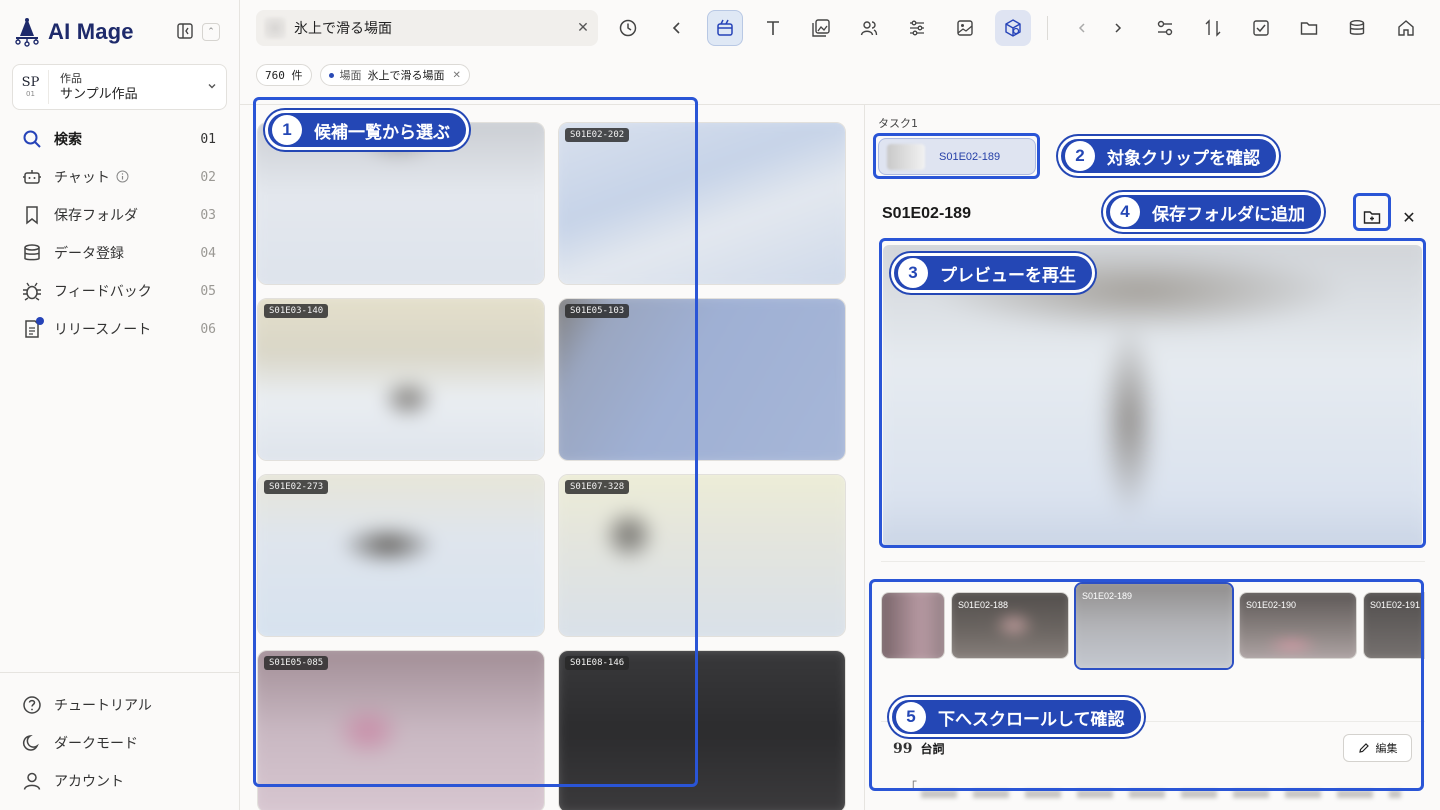  I want to click on sidebar-item-tutorial: チュートリアル, so click(120, 705).